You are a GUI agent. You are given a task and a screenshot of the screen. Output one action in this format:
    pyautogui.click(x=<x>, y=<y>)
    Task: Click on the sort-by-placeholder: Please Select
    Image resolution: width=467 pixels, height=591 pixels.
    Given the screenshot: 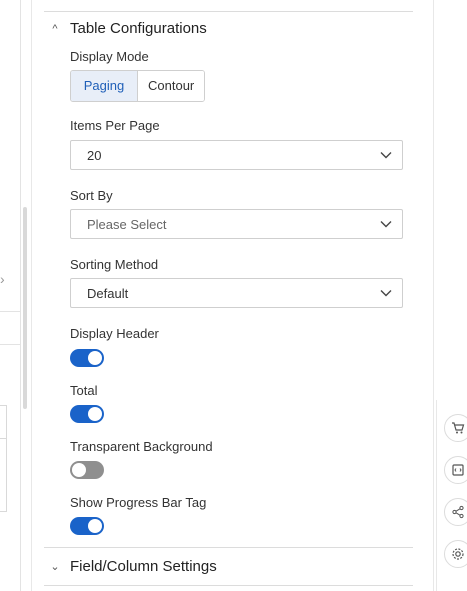 What is the action you would take?
    pyautogui.click(x=127, y=224)
    